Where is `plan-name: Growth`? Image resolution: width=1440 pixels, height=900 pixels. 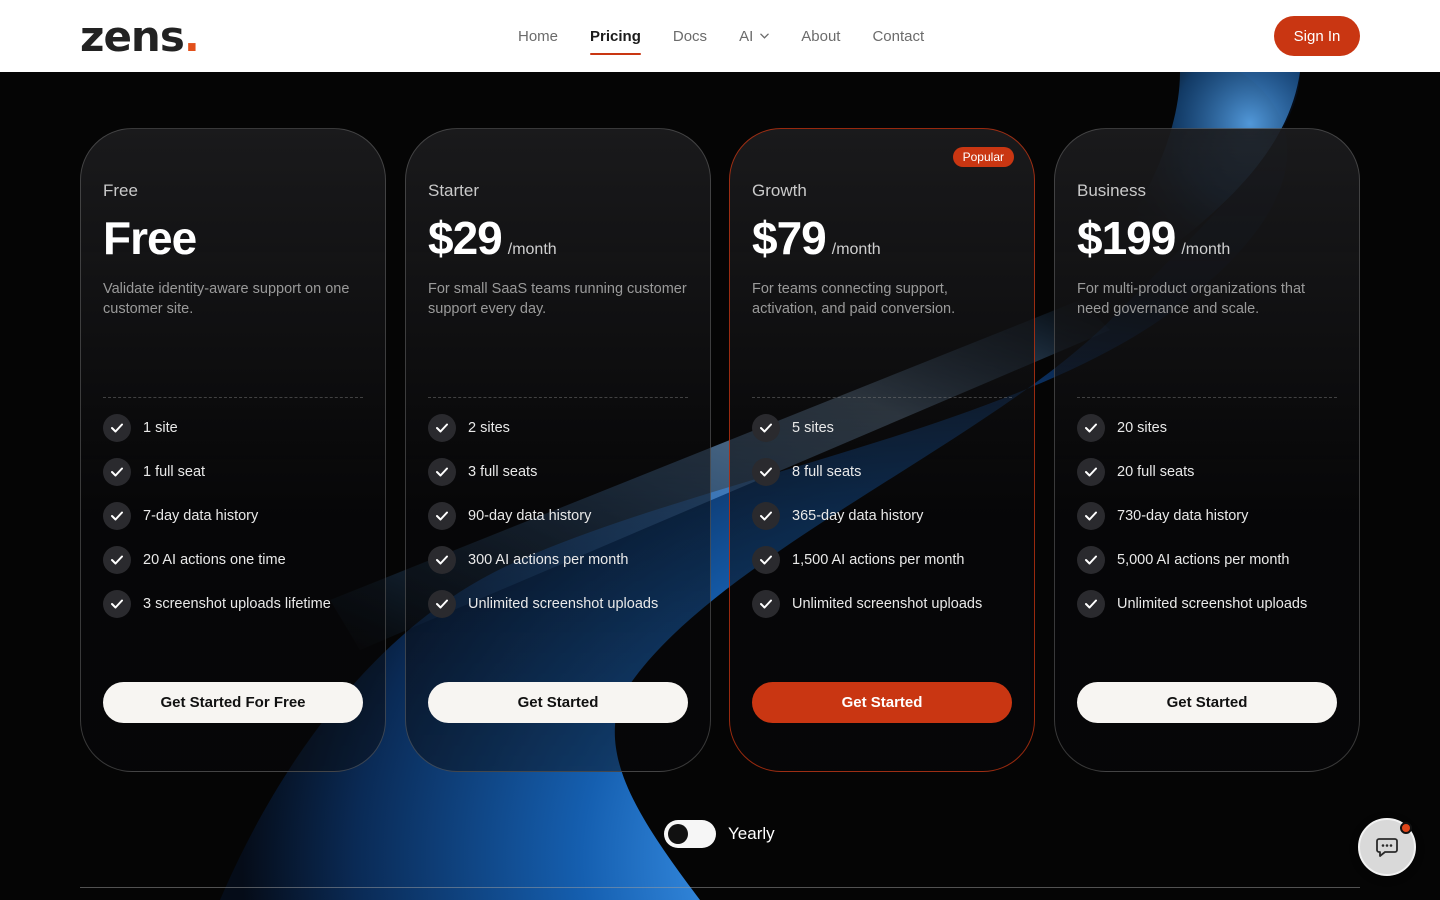 plan-name: Growth is located at coordinates (779, 190).